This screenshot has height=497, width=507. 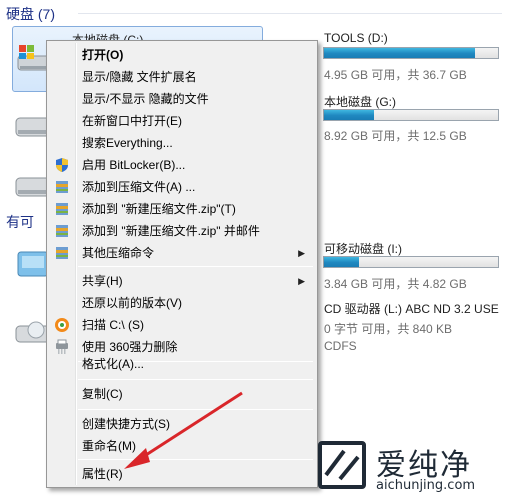 I want to click on drive-l-filesystem: CDFS, so click(x=340, y=346).